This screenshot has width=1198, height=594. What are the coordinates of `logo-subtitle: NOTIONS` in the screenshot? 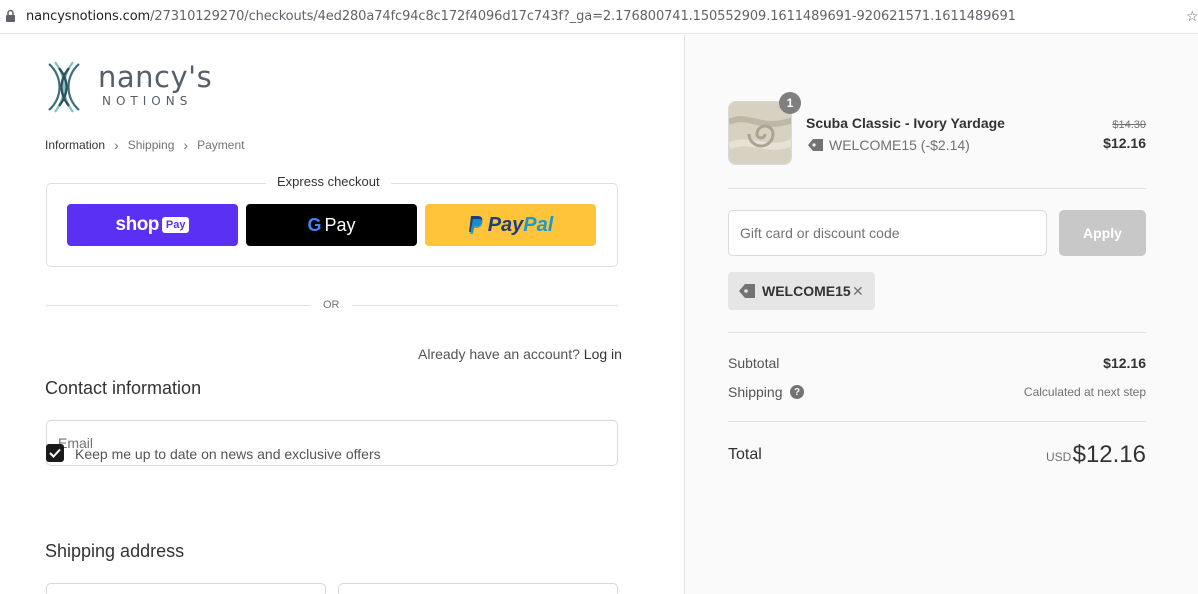 It's located at (147, 101).